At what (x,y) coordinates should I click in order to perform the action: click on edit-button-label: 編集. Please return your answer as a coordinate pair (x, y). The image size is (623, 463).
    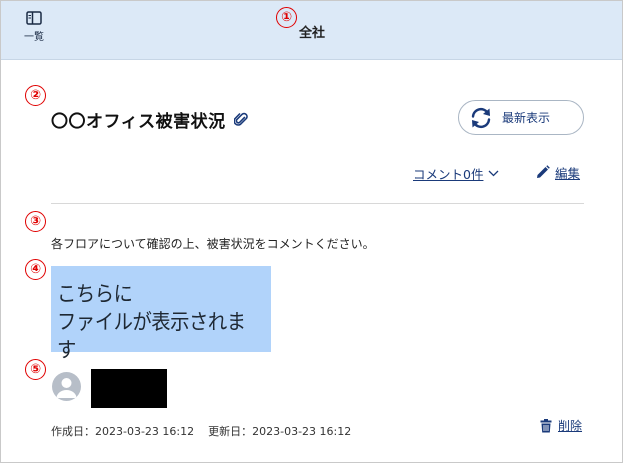
    Looking at the image, I should click on (568, 173).